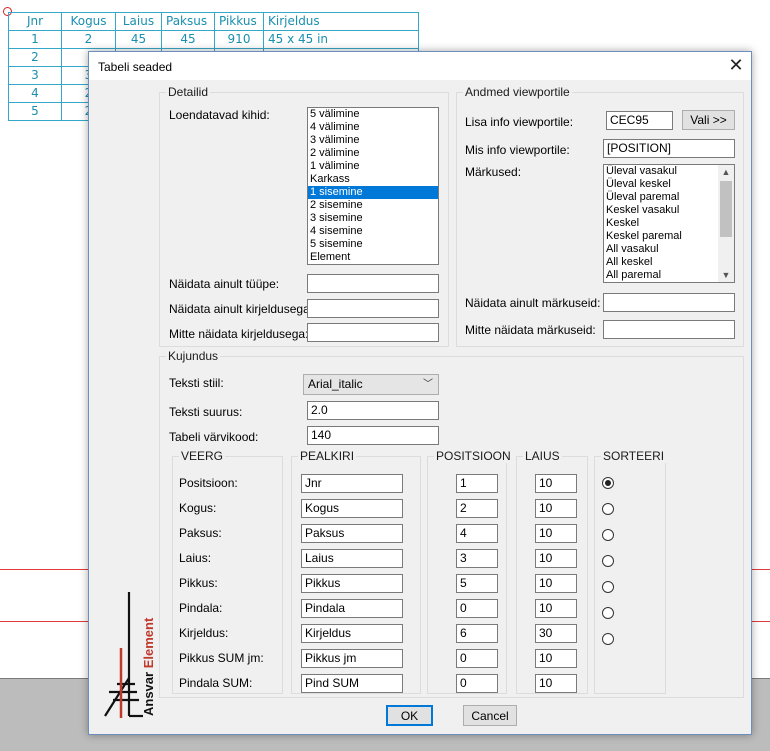 This screenshot has height=751, width=770. I want to click on column-label: Pindala:, so click(201, 608).